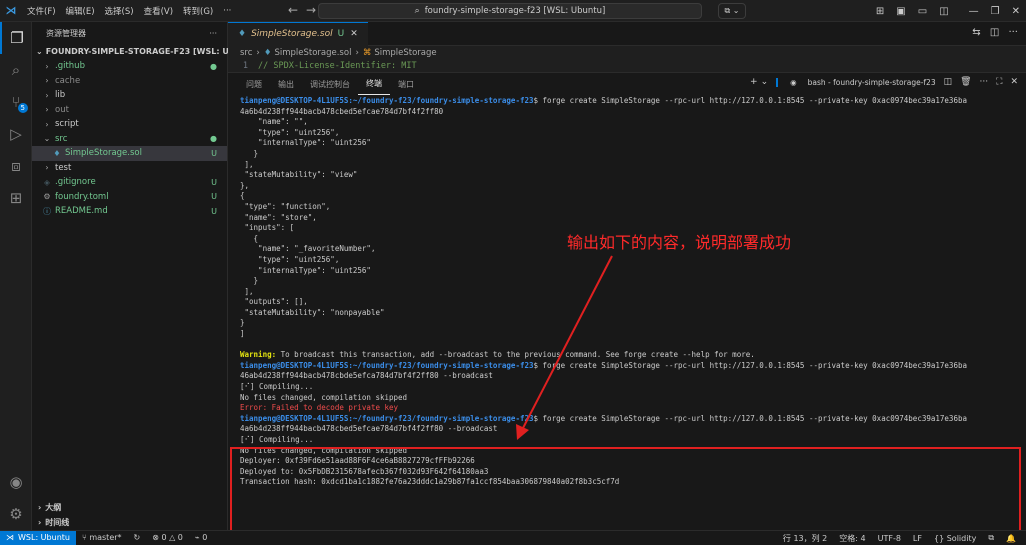 Image resolution: width=1026 pixels, height=545 pixels. Describe the element at coordinates (16, 166) in the screenshot. I see `remote-explorer-icon: ⧈` at that location.